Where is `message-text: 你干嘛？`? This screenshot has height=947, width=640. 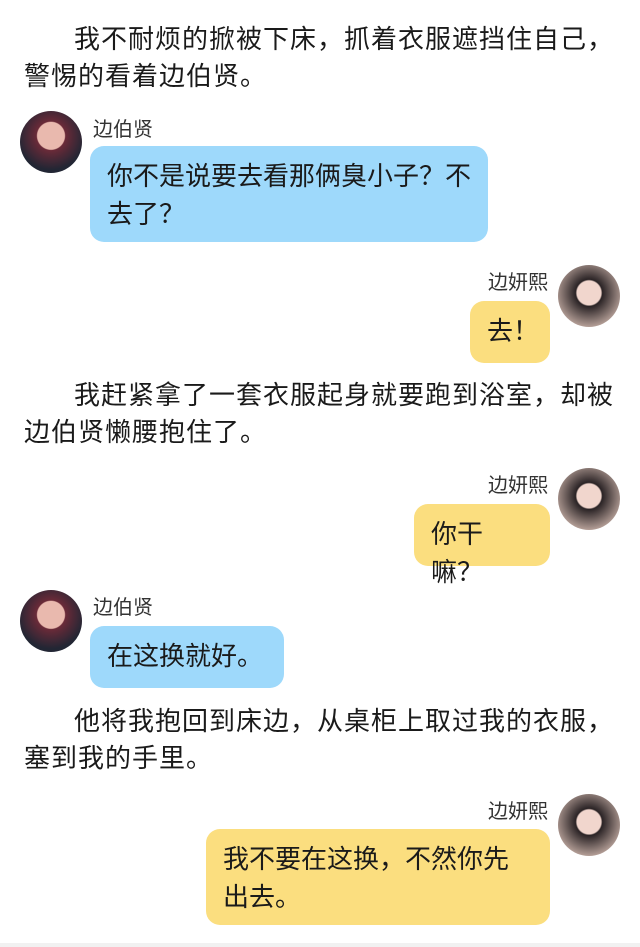
message-text: 你干嘛？ is located at coordinates (457, 554).